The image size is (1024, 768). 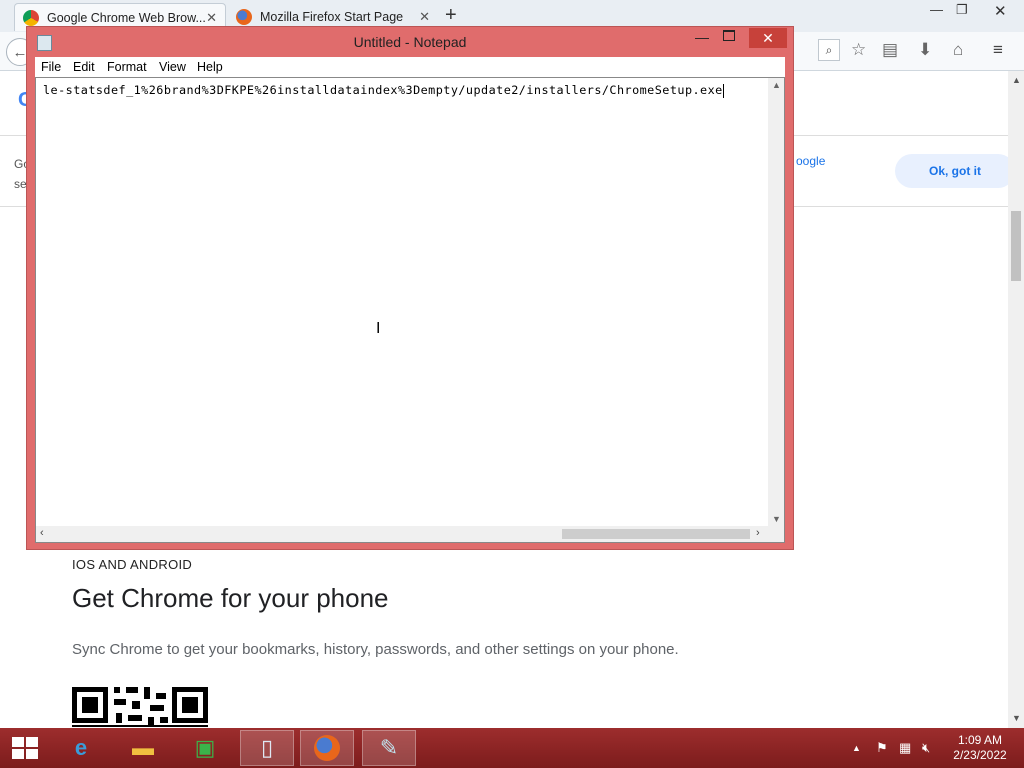 What do you see at coordinates (512, 748) in the screenshot?
I see `taskbar: e ▬ ▣ ▯ ✎ ▲ ⚑ ▦ 🔇︎ 1:09 AM 2/23/2022` at bounding box center [512, 748].